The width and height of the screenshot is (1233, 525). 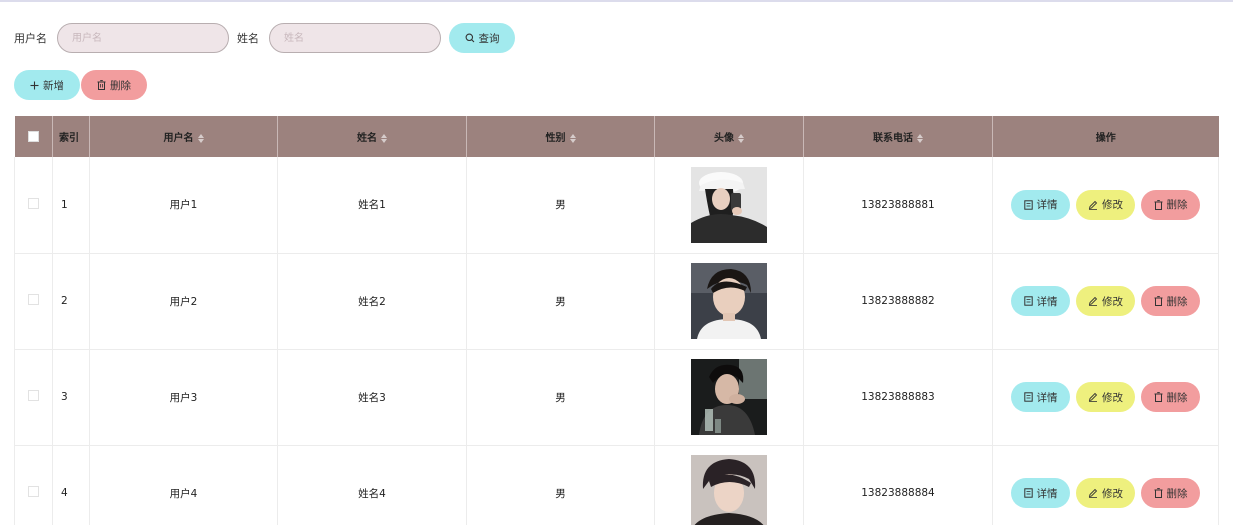 I want to click on name-label: 姓名, so click(x=248, y=38).